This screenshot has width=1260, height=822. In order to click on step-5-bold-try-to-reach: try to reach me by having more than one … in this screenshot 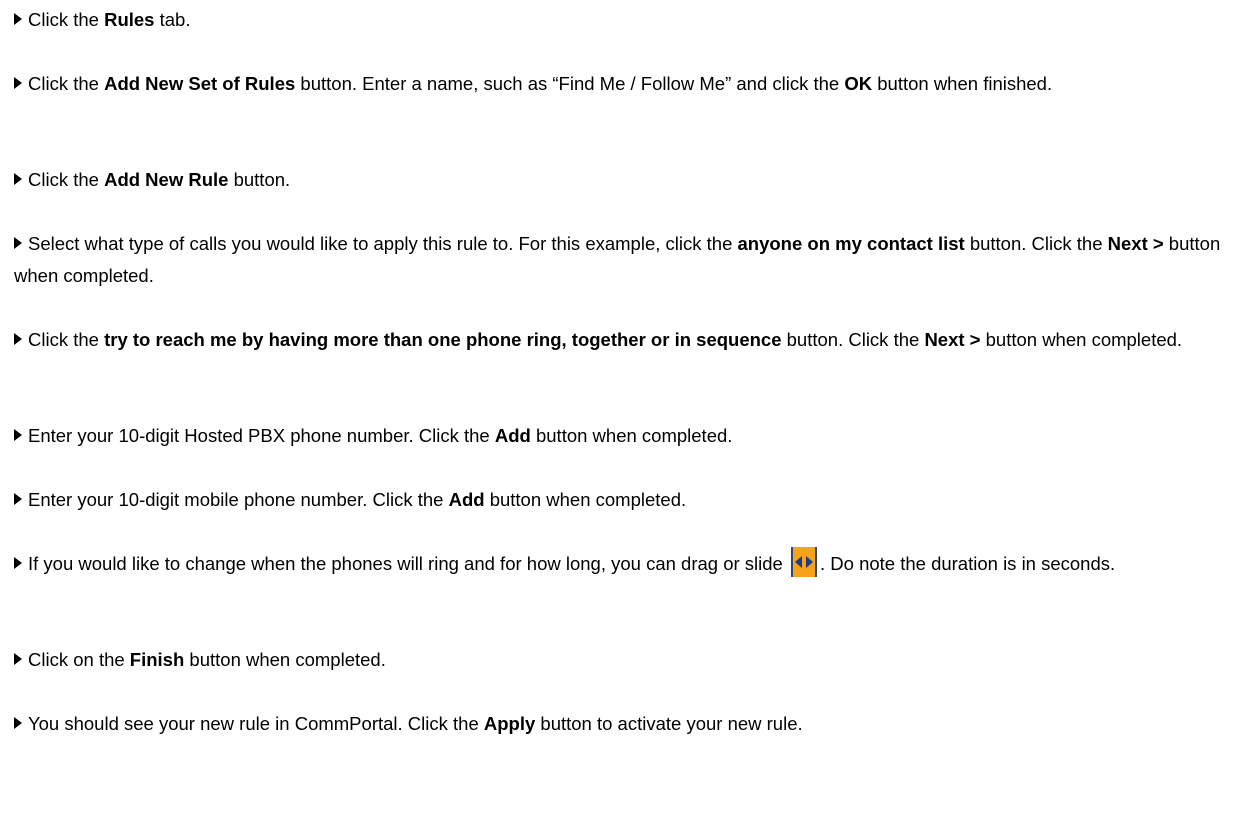, I will do `click(443, 339)`.